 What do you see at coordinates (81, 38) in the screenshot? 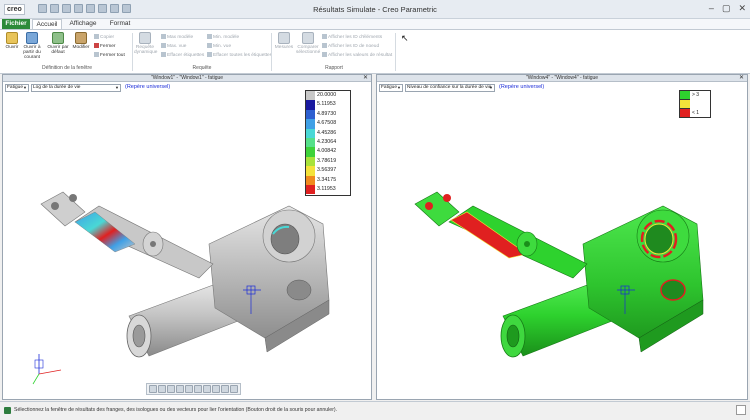
I see `pencil-icon` at bounding box center [81, 38].